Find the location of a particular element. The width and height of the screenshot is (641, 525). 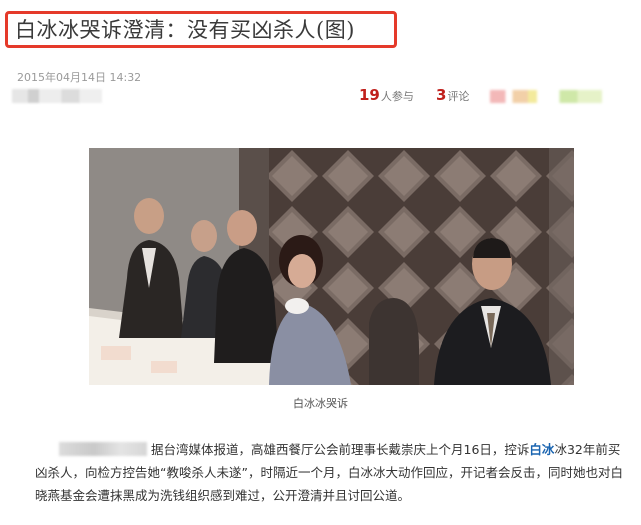

participants-label: 人参与 is located at coordinates (397, 96).